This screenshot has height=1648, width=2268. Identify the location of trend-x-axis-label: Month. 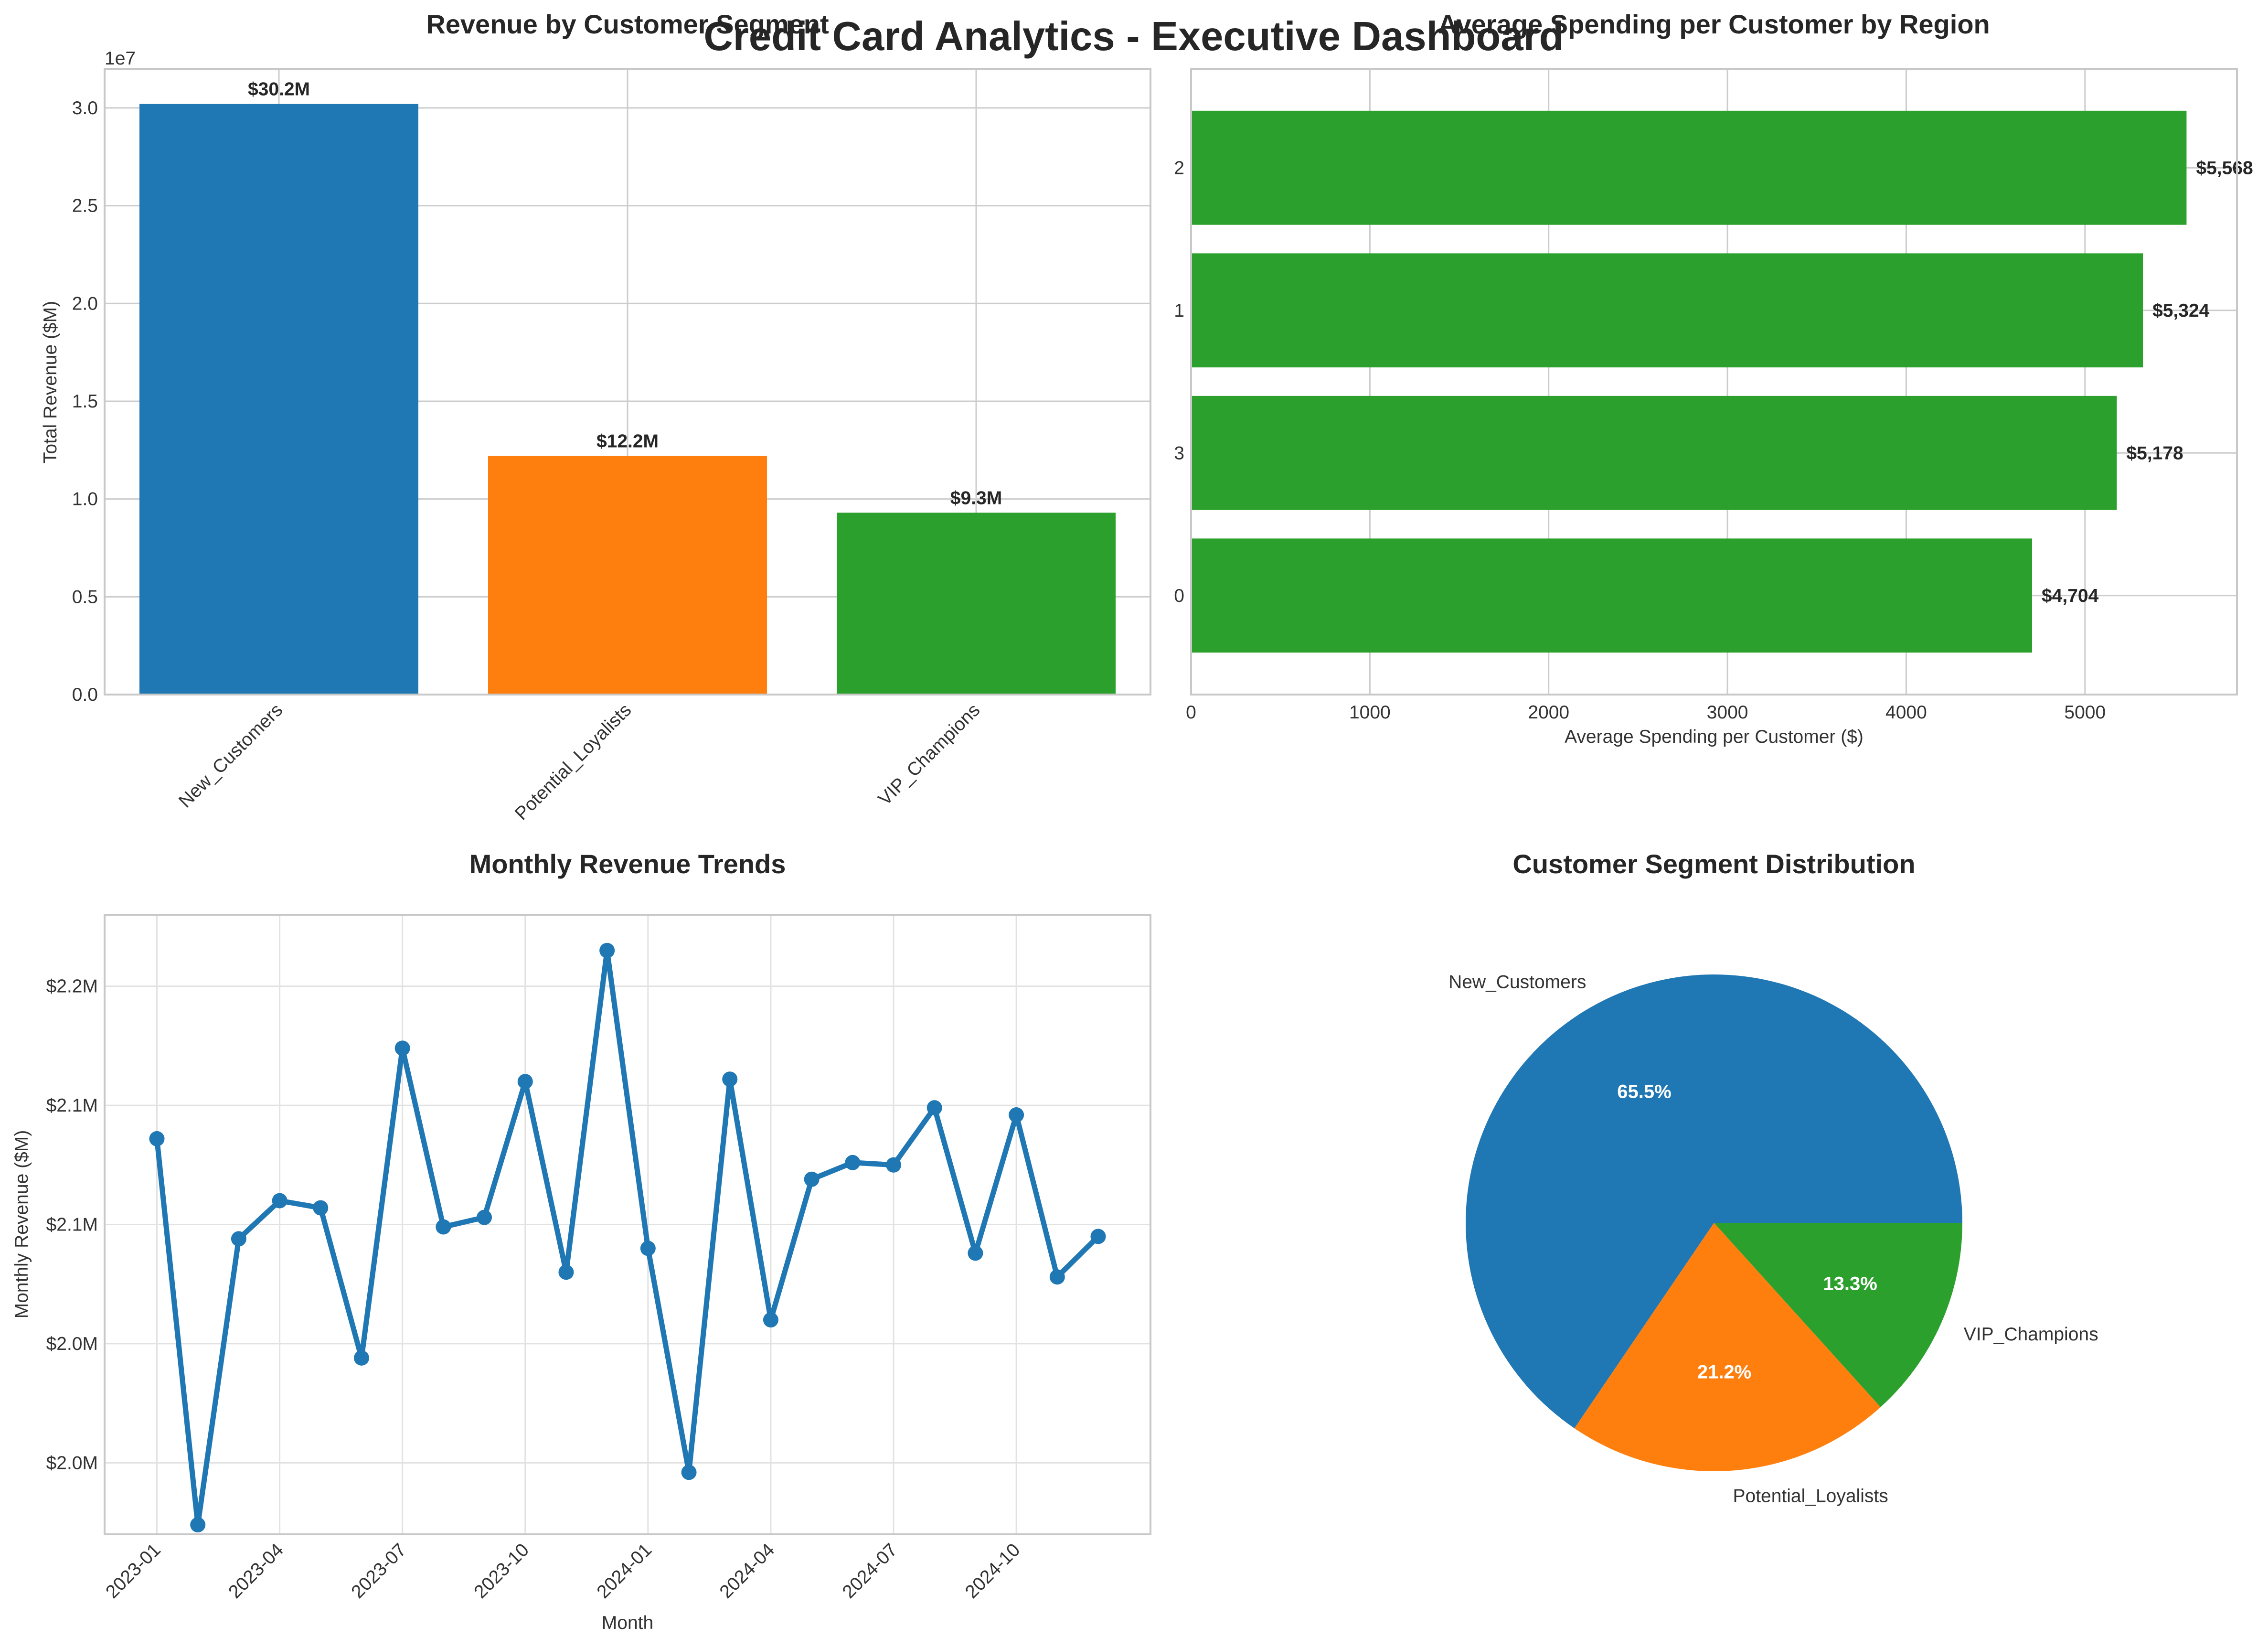
(627, 1623).